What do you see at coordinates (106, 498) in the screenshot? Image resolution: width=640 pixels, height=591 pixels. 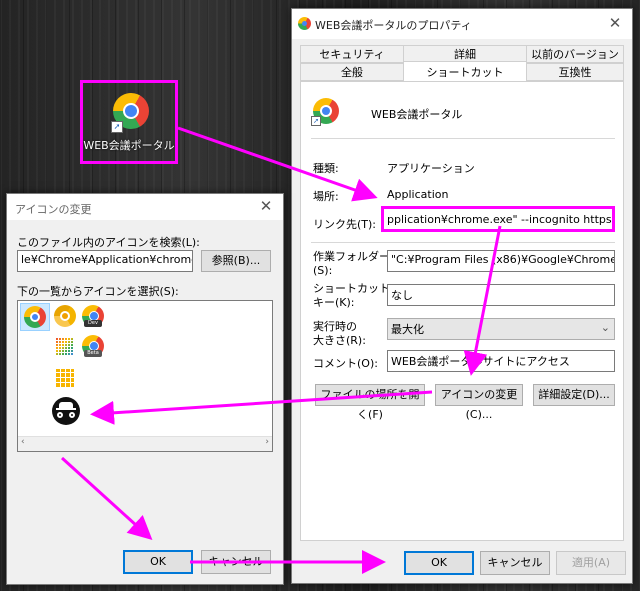 I see `arrow-incognito-to-ok` at bounding box center [106, 498].